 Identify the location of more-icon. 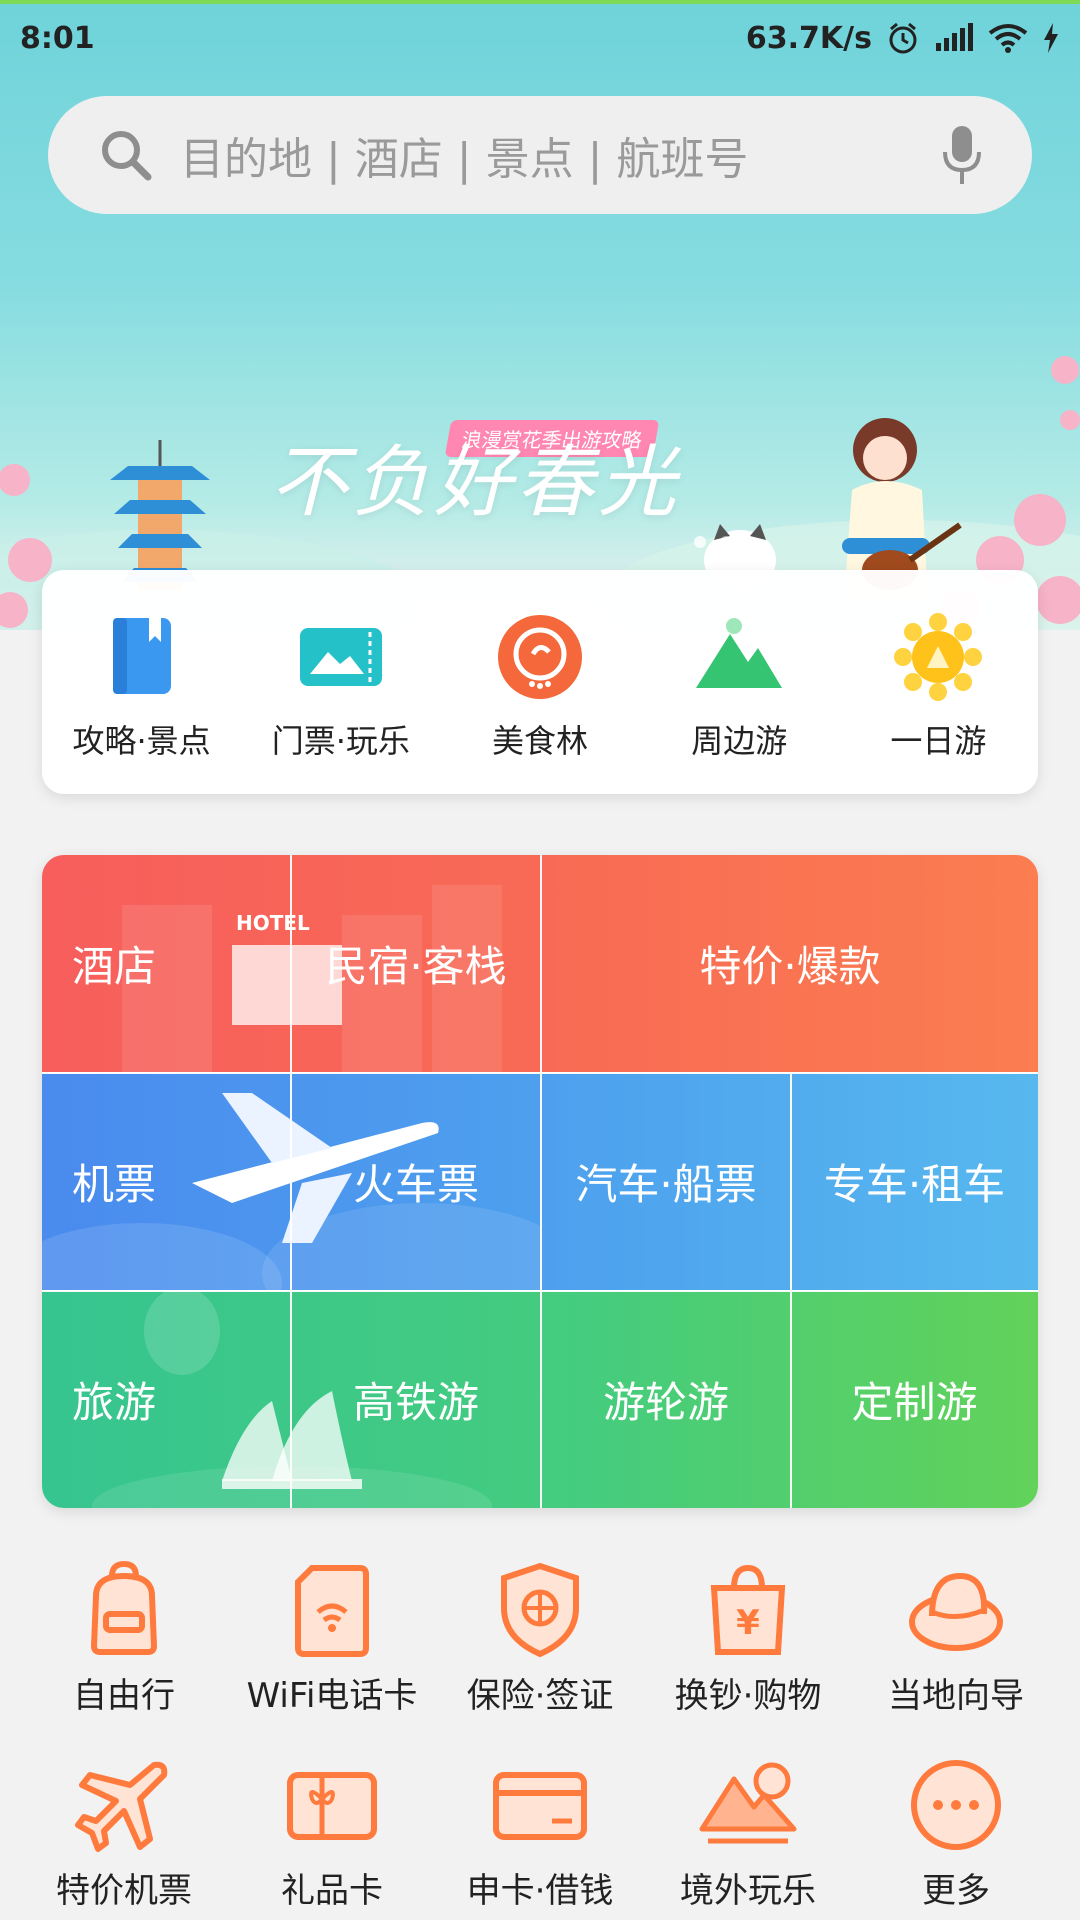
(956, 1805).